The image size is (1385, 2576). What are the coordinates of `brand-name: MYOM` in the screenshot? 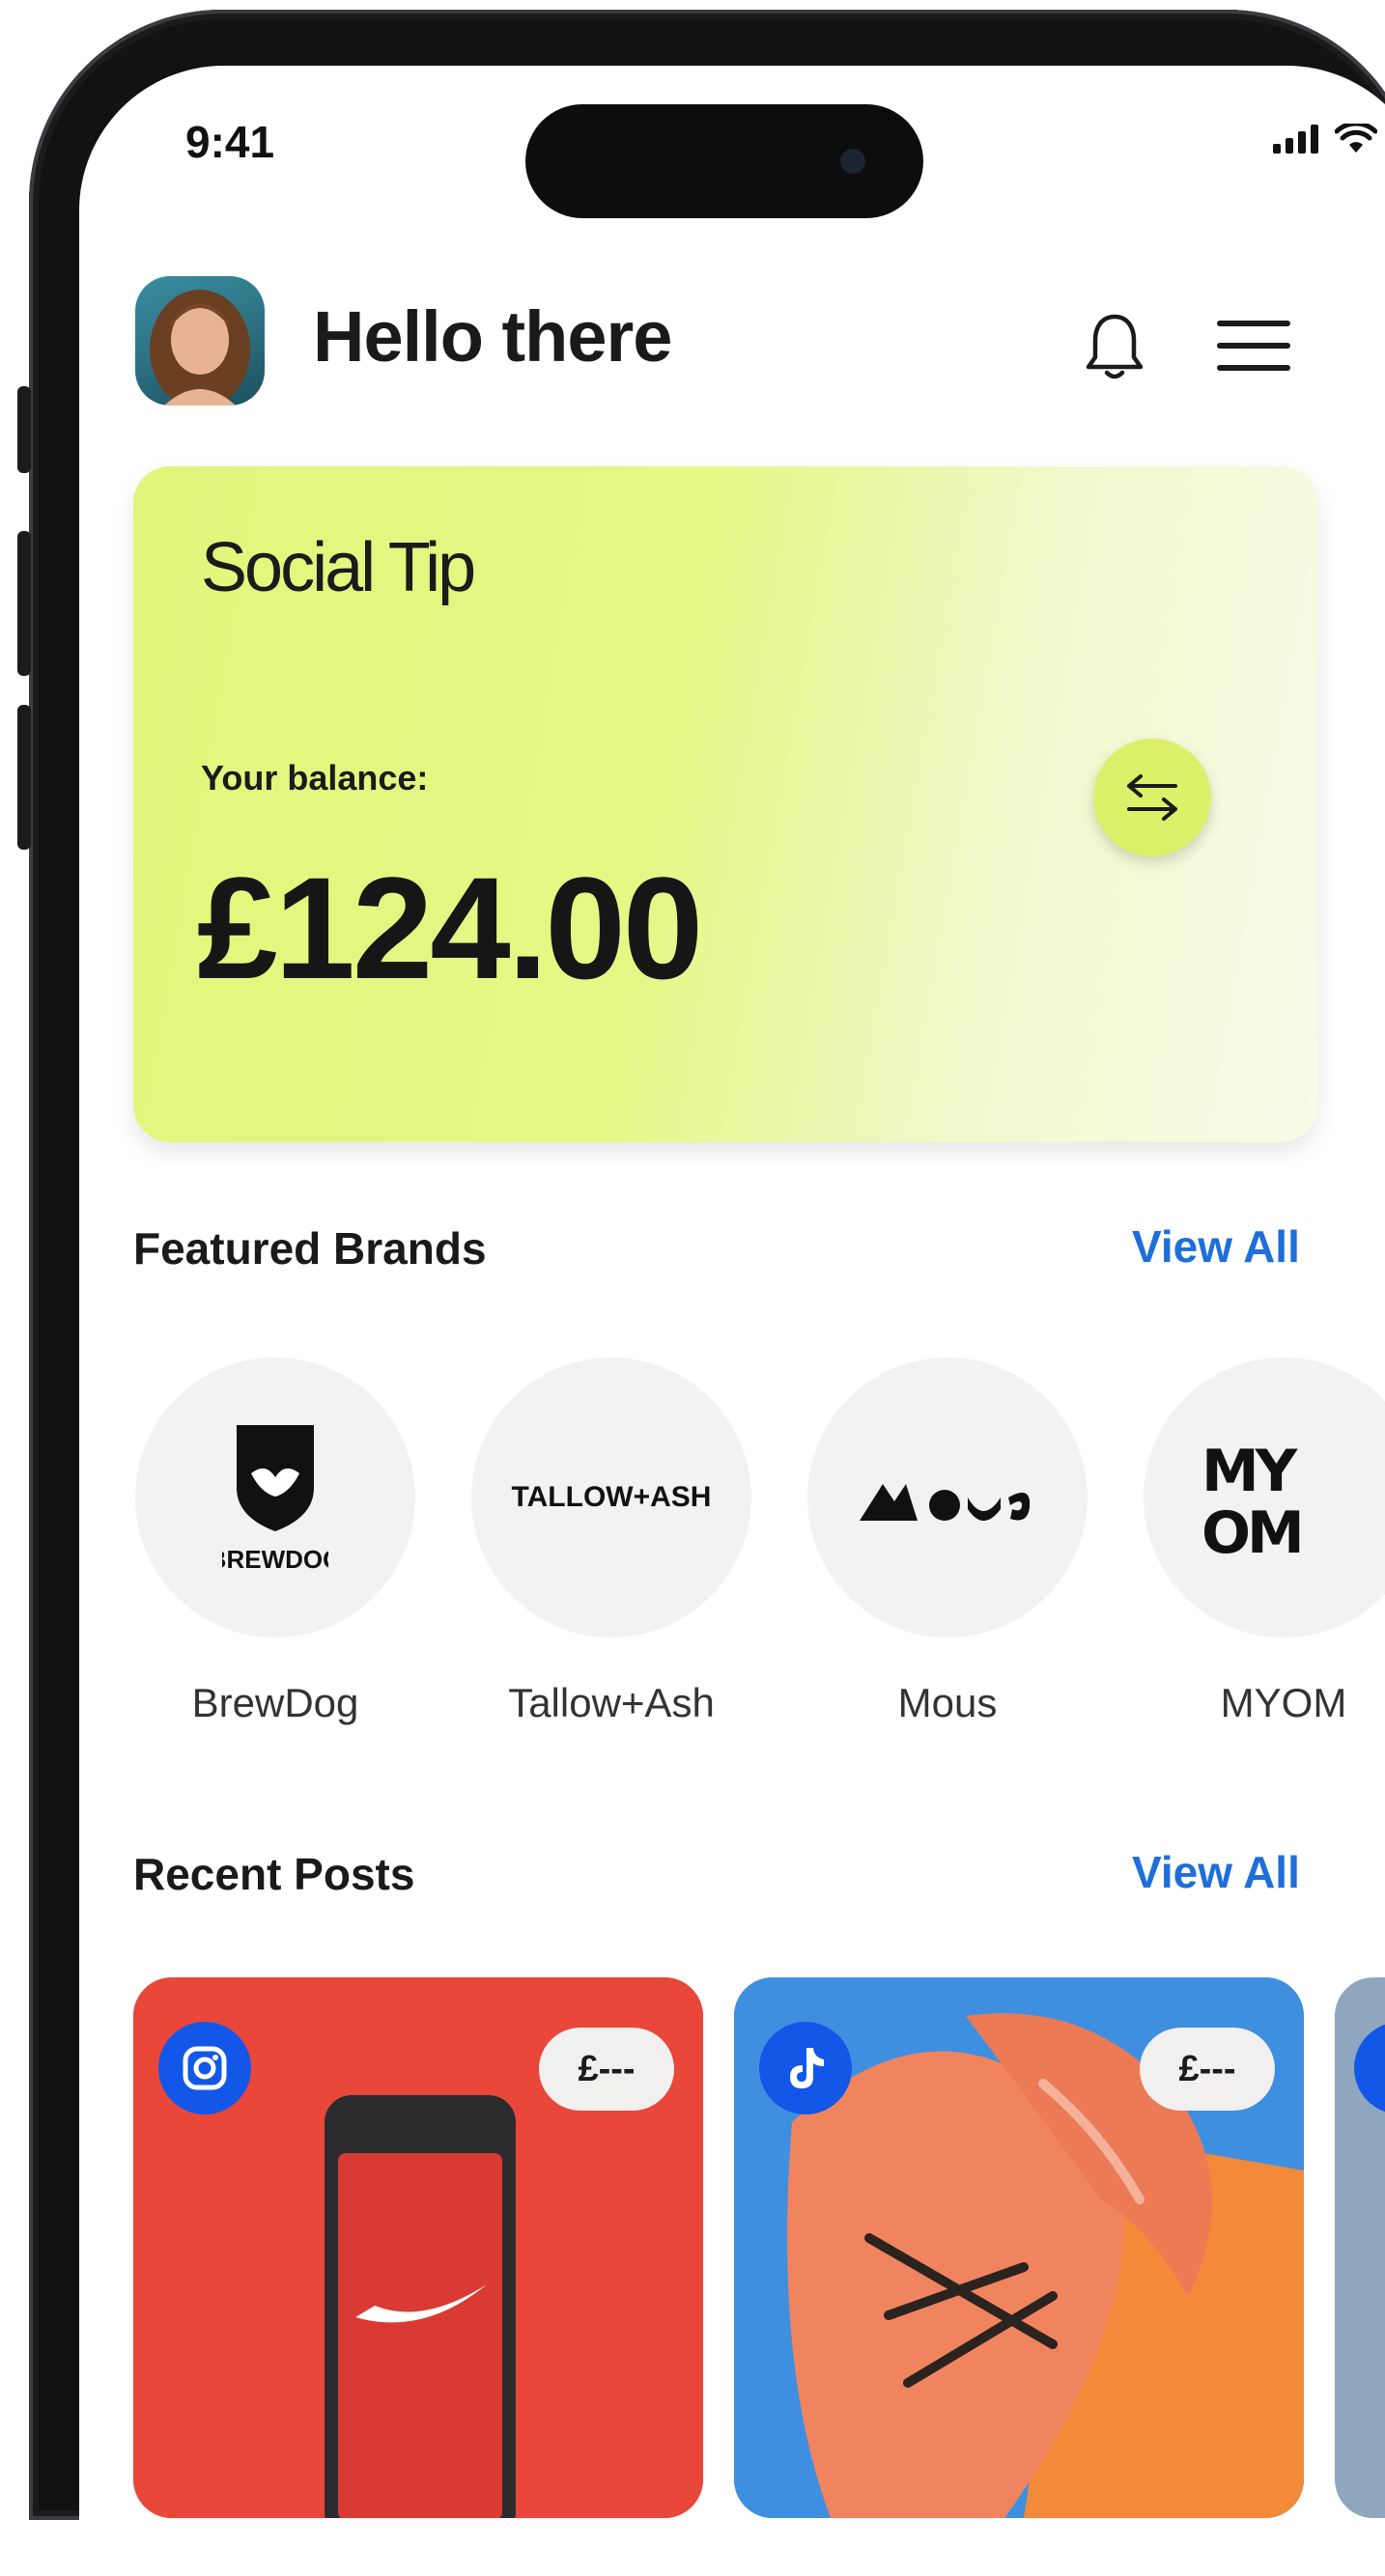 It's located at (1283, 1703).